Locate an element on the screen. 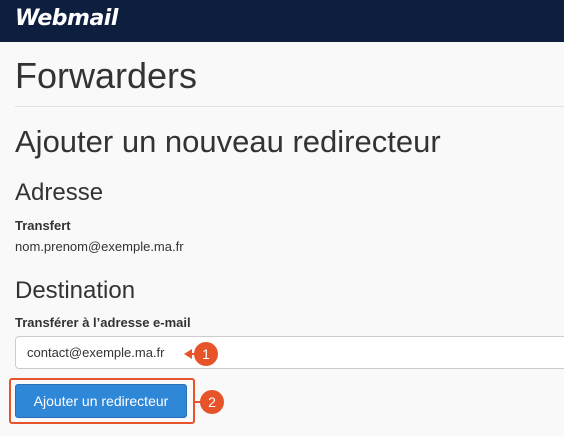 The image size is (564, 436). add-forwarder-button: Ajouter un redirecteur is located at coordinates (101, 401).